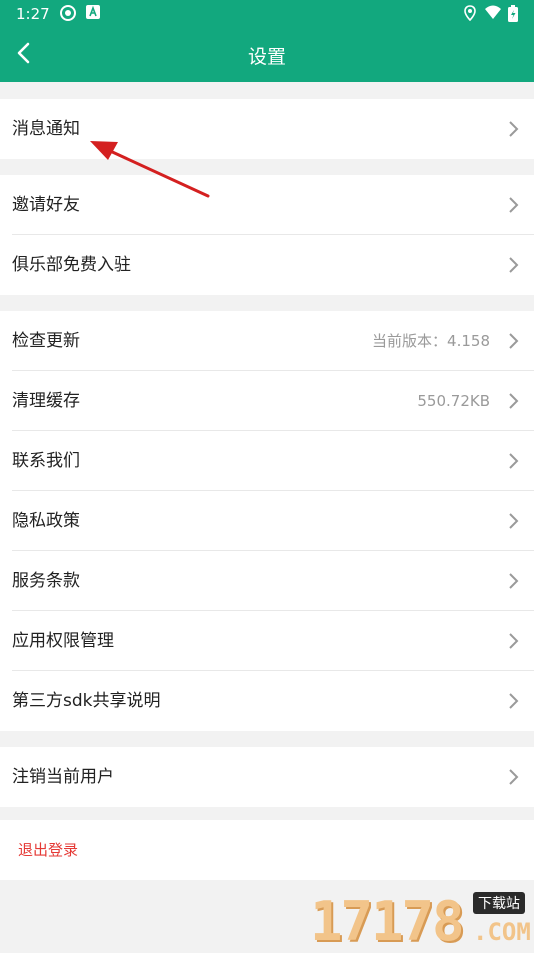  Describe the element at coordinates (93, 12) in the screenshot. I see `app-a-icon` at that location.